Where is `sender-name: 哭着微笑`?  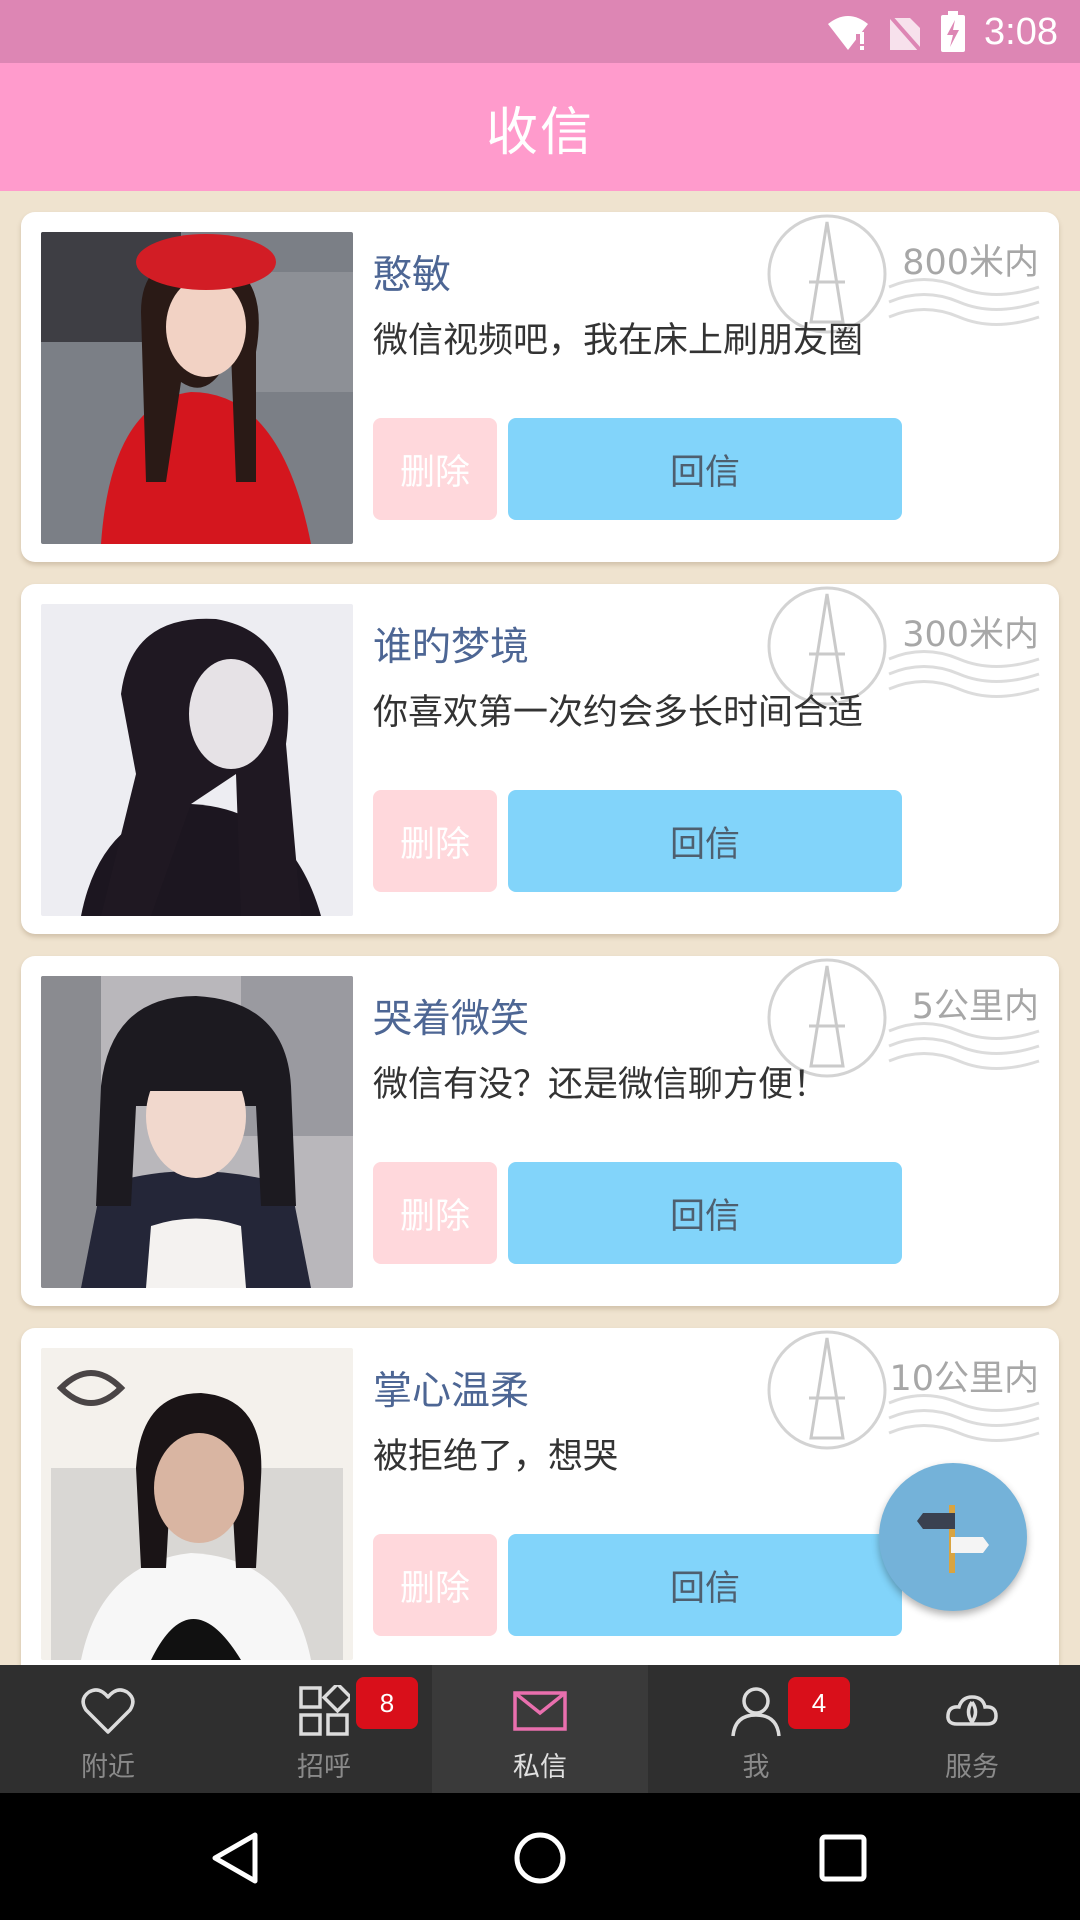 sender-name: 哭着微笑 is located at coordinates (451, 1019).